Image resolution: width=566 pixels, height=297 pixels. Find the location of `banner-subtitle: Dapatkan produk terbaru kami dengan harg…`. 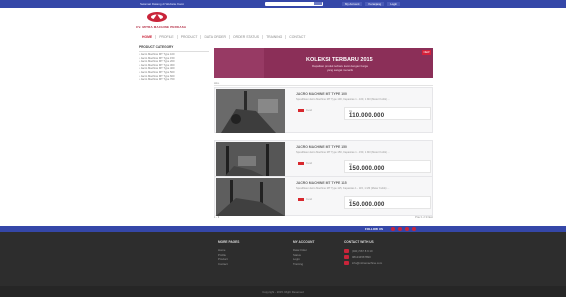

banner-subtitle: Dapatkan produk terbaru kami dengan harg… is located at coordinates (340, 68).